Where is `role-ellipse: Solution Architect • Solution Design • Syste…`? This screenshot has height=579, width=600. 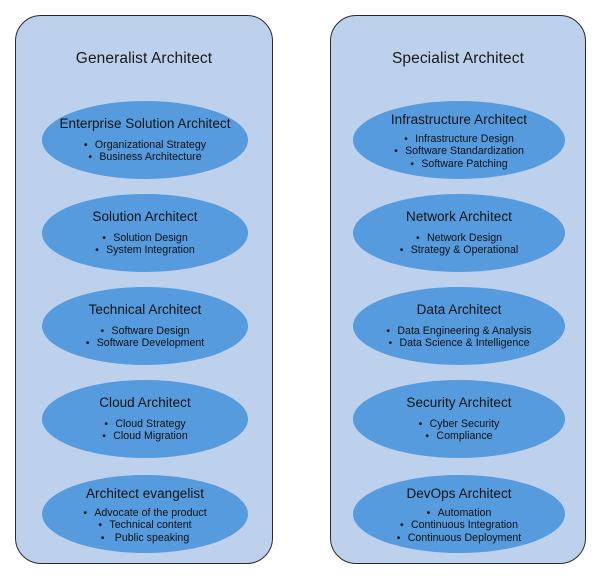 role-ellipse: Solution Architect • Solution Design • Syste… is located at coordinates (145, 233).